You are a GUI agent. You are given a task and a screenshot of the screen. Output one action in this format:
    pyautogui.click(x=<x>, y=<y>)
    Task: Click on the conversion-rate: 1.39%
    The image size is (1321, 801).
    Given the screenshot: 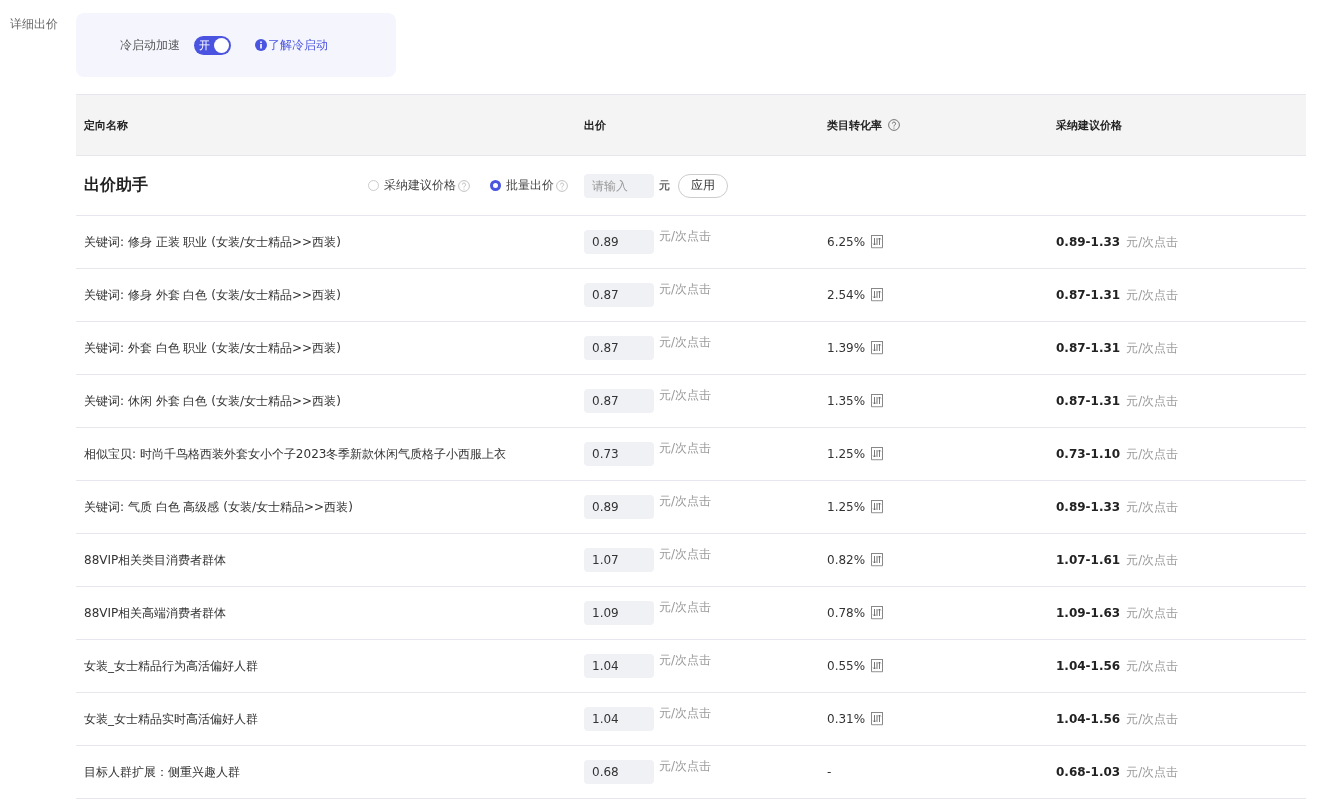 What is the action you would take?
    pyautogui.click(x=846, y=348)
    